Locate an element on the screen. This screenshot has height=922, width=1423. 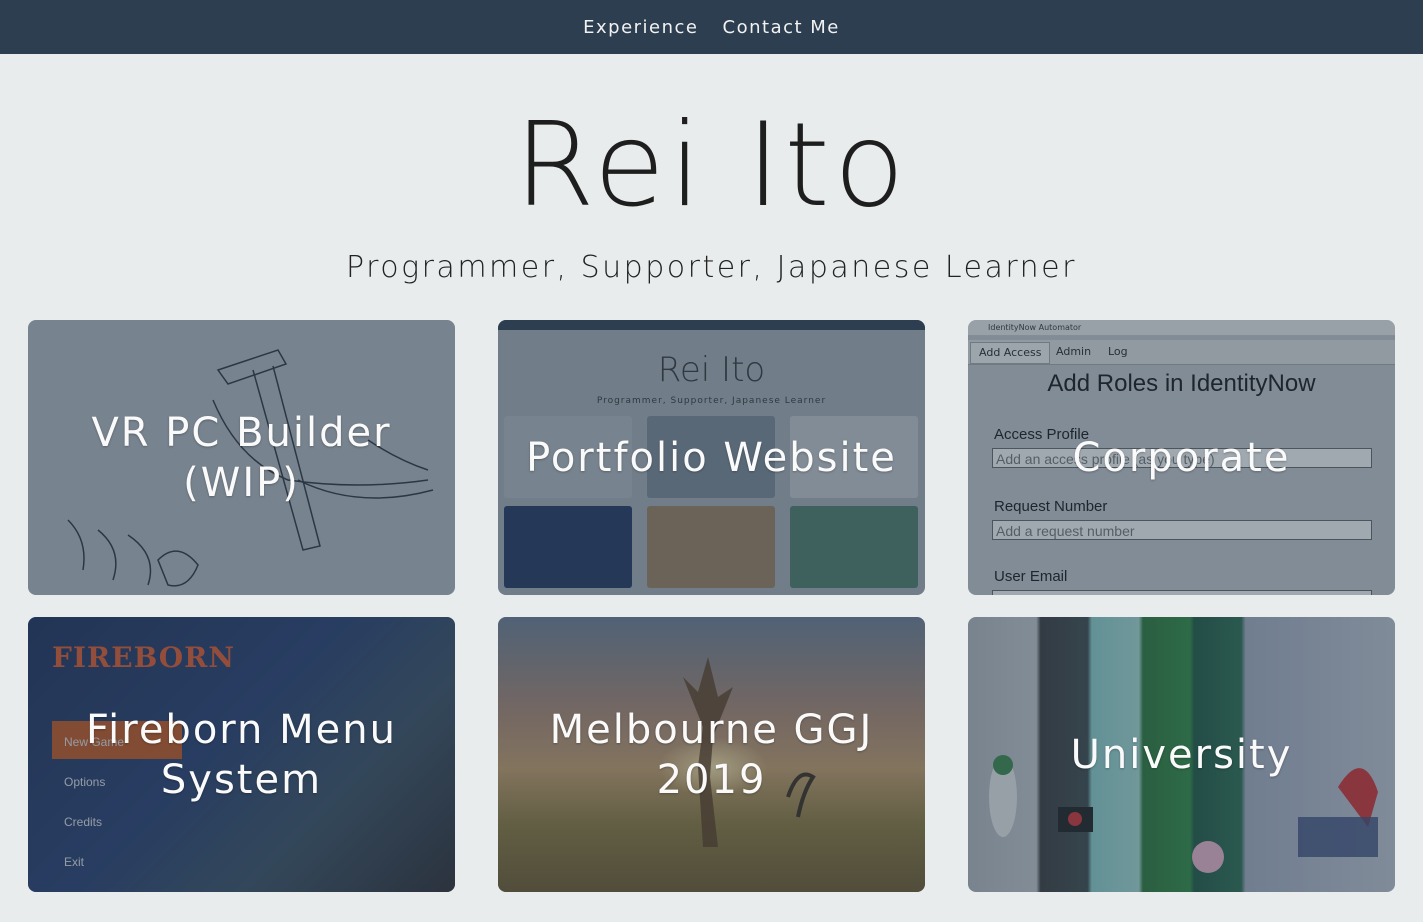
card-title: VR PC Builder (WIP) is located at coordinates (241, 457).